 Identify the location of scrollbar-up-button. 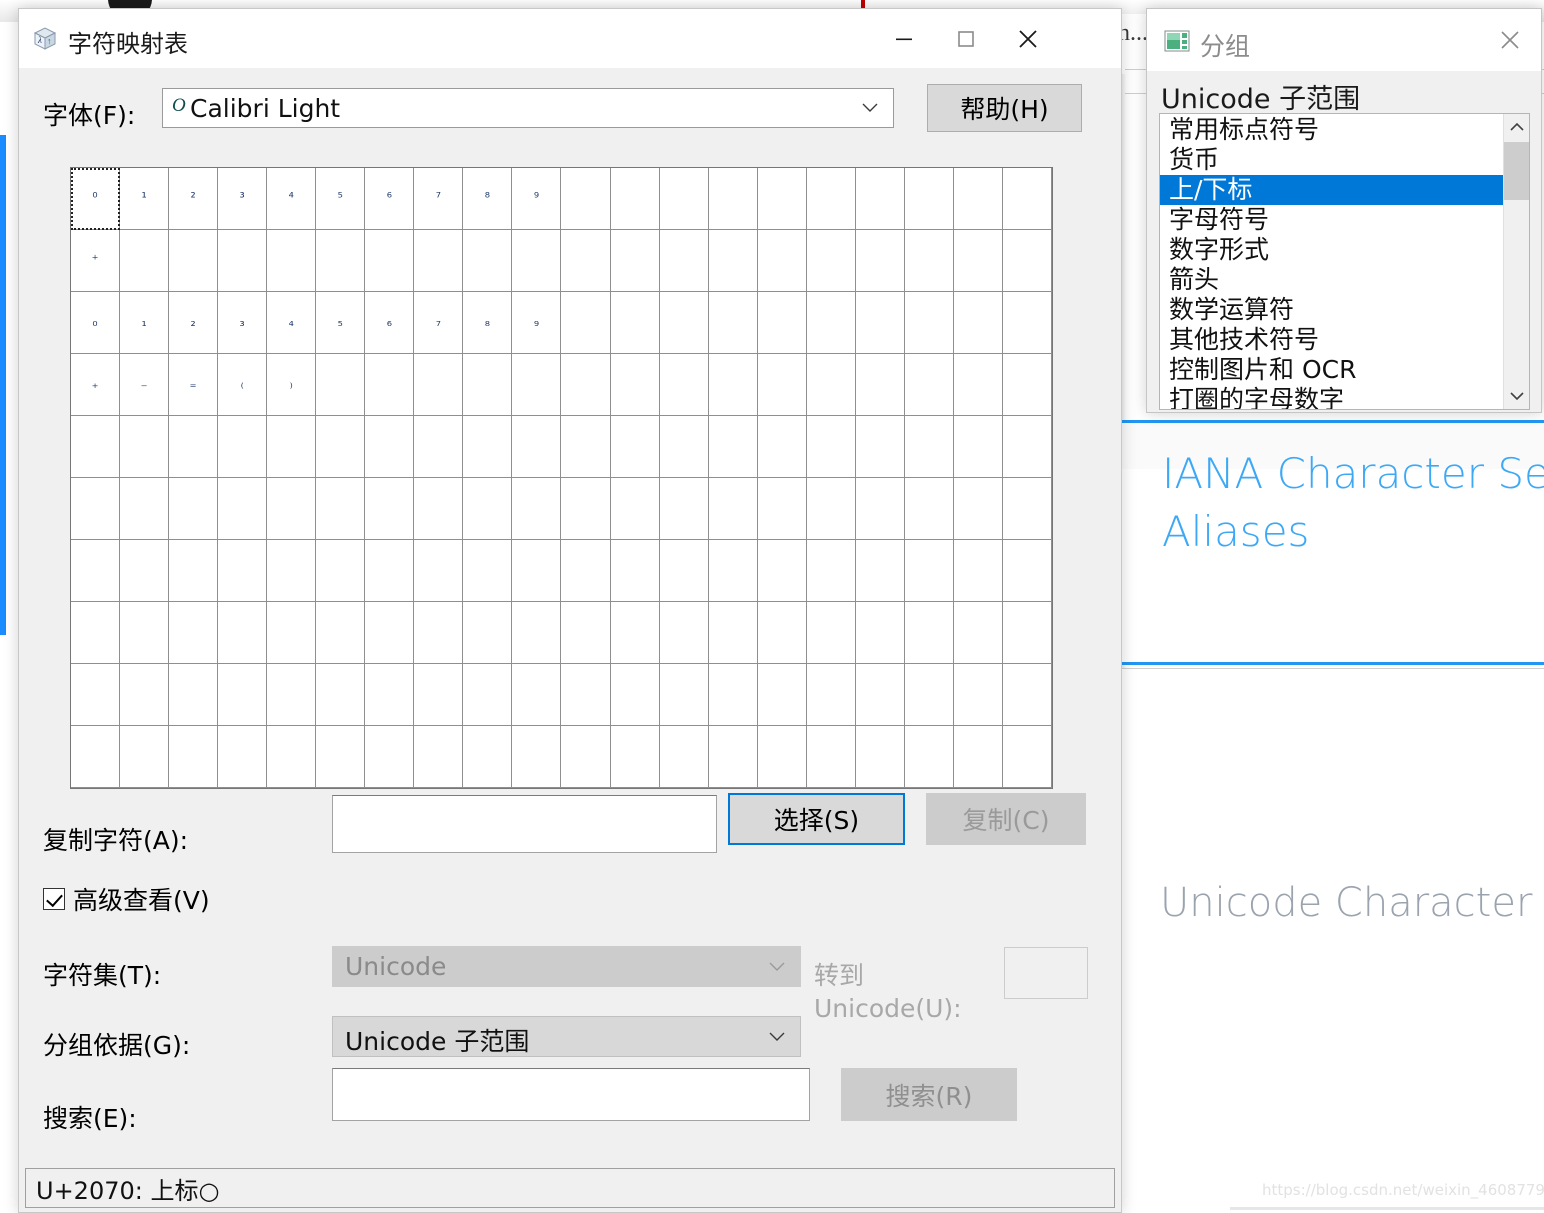
(1516, 127).